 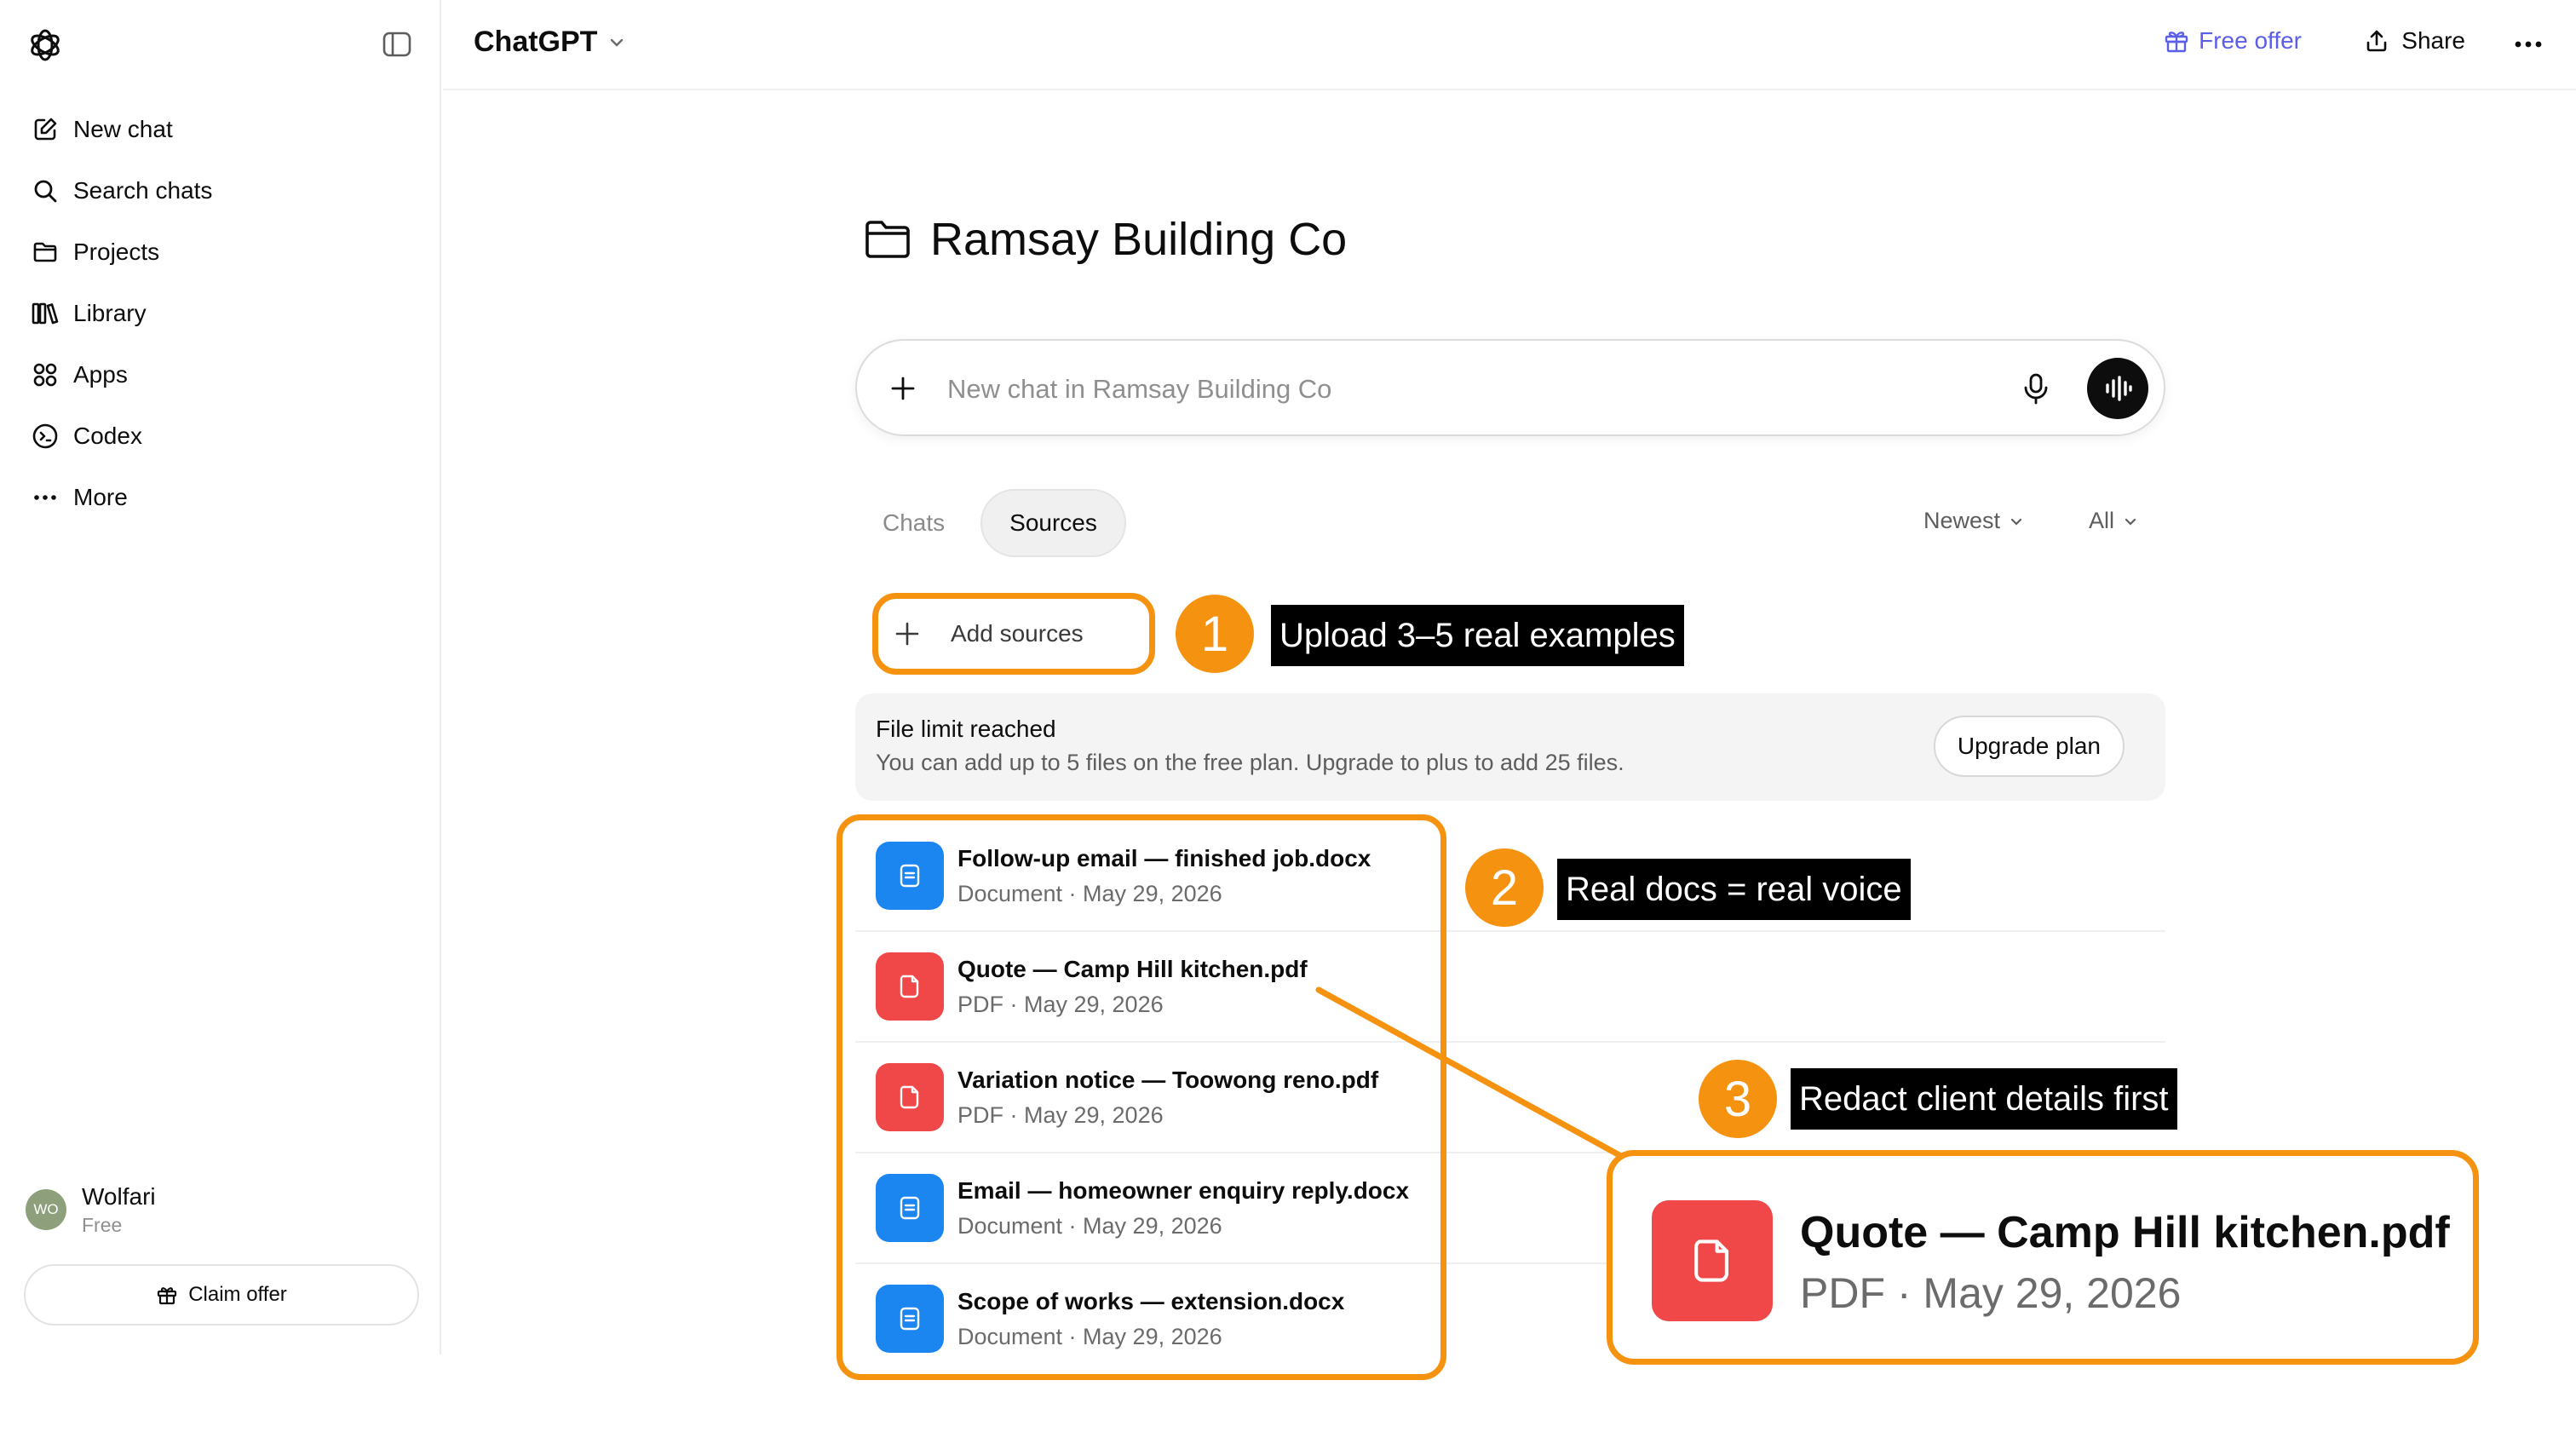 What do you see at coordinates (222, 436) in the screenshot?
I see `sidebar-item-codex: Codex` at bounding box center [222, 436].